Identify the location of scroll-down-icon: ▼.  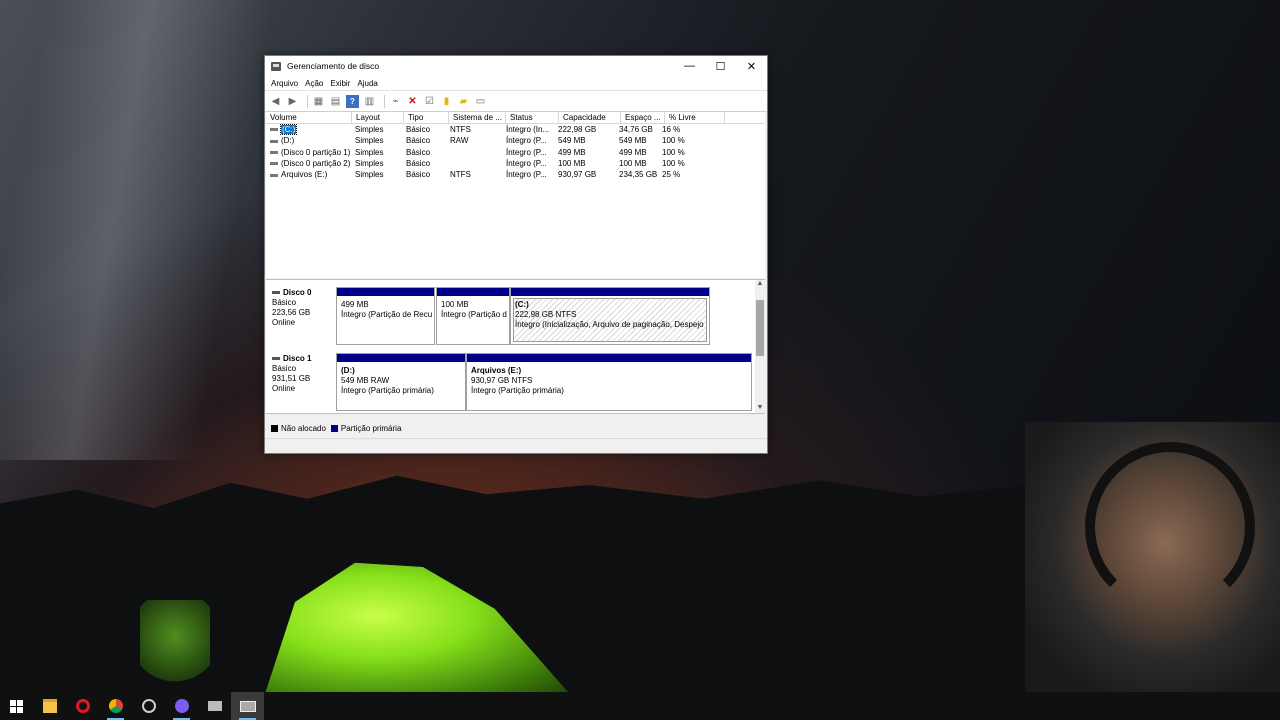
(760, 408).